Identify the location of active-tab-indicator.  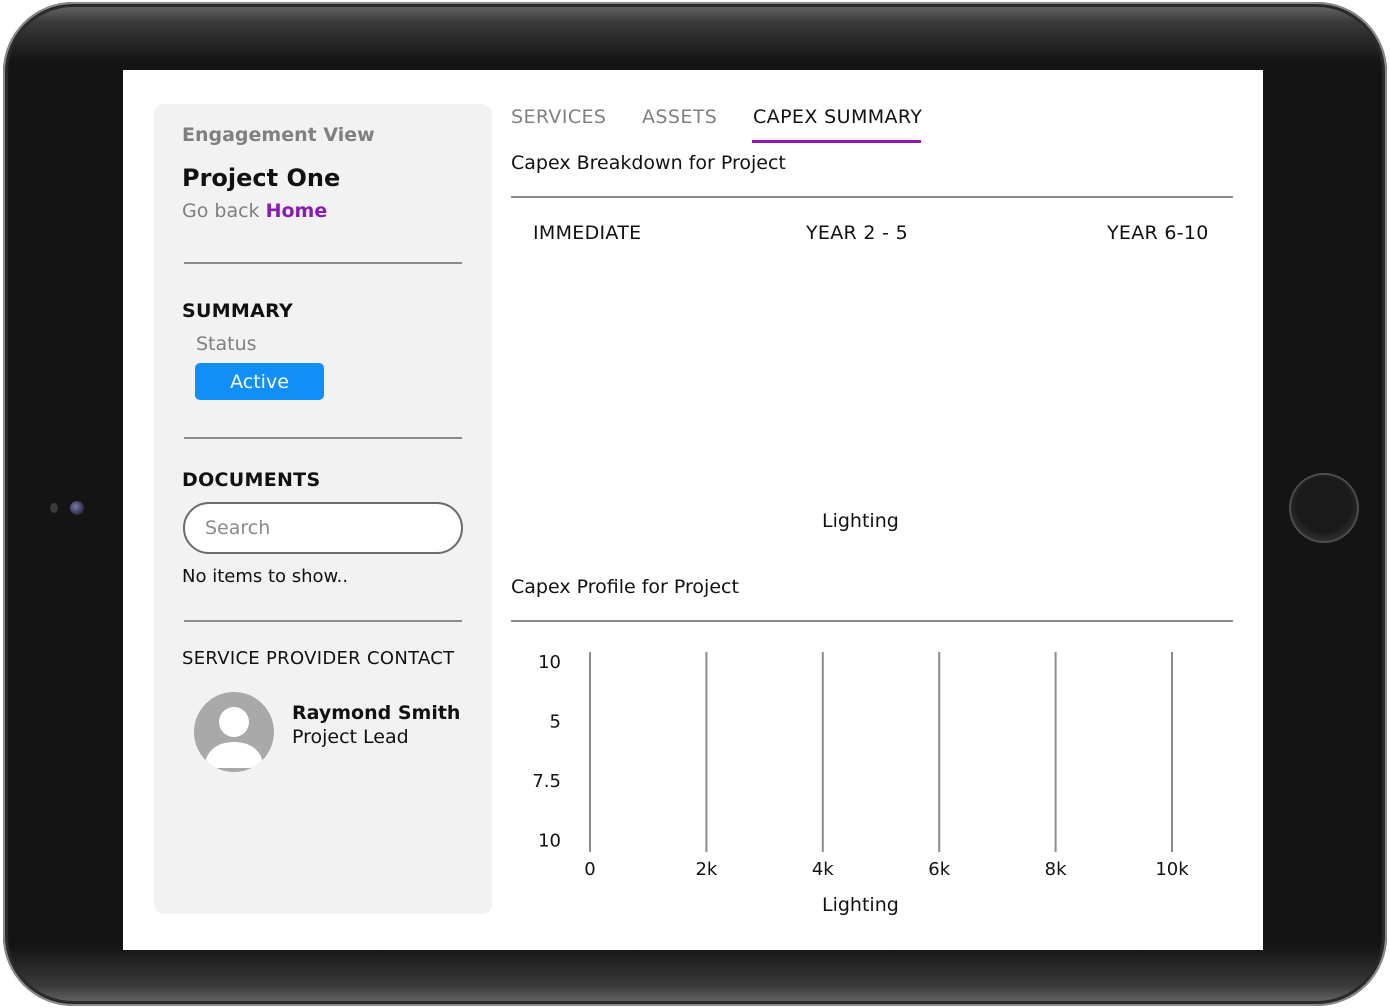
(836, 141).